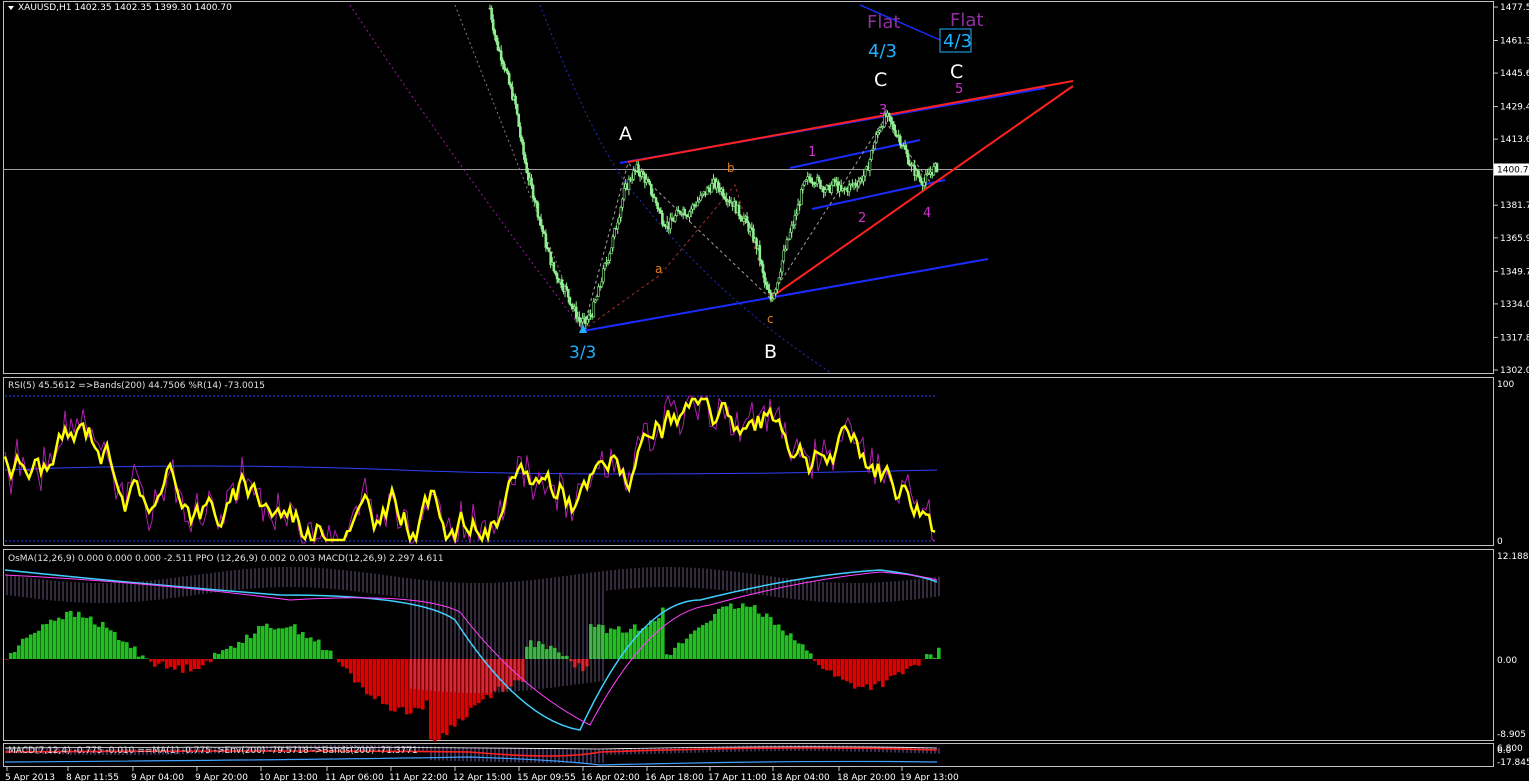  What do you see at coordinates (1507, 661) in the screenshot?
I see `osma-tick-zero: 0.00` at bounding box center [1507, 661].